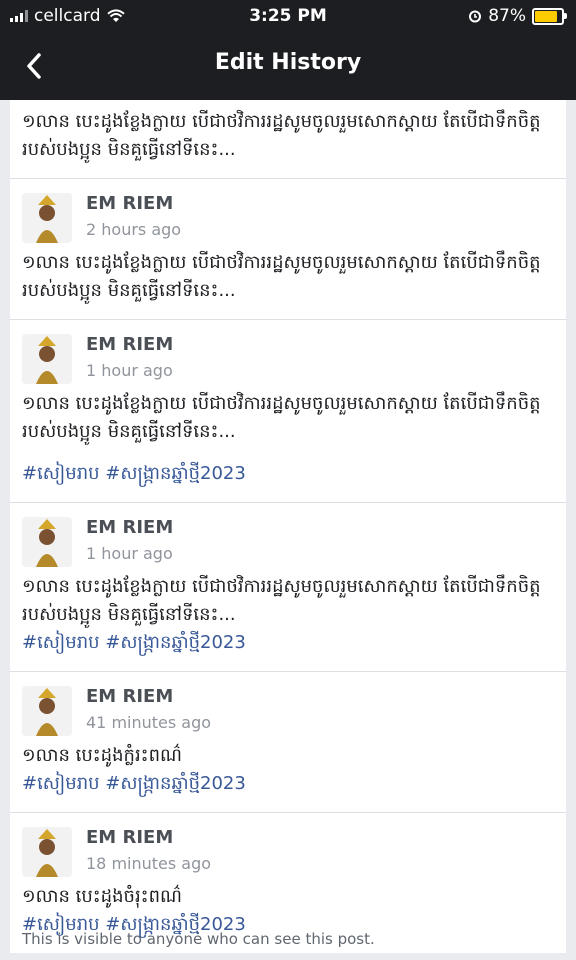 The height and width of the screenshot is (960, 576). What do you see at coordinates (102, 755) in the screenshot?
I see `entry-text: ១លាន បេះដូងក្លំរះពណ៌` at bounding box center [102, 755].